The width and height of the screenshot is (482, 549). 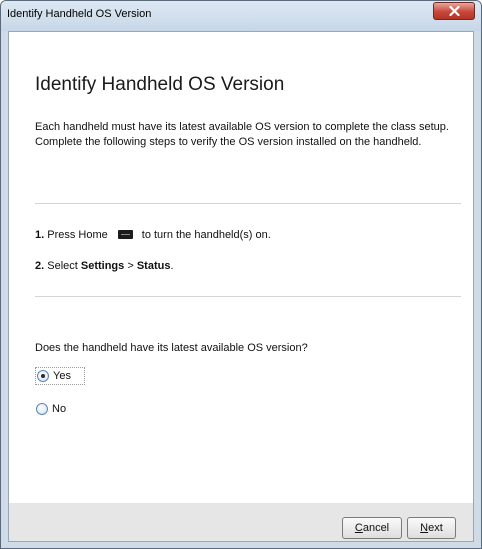 I want to click on step-1: 1. Press Home to turn the handheld(s) on., so click(x=153, y=235).